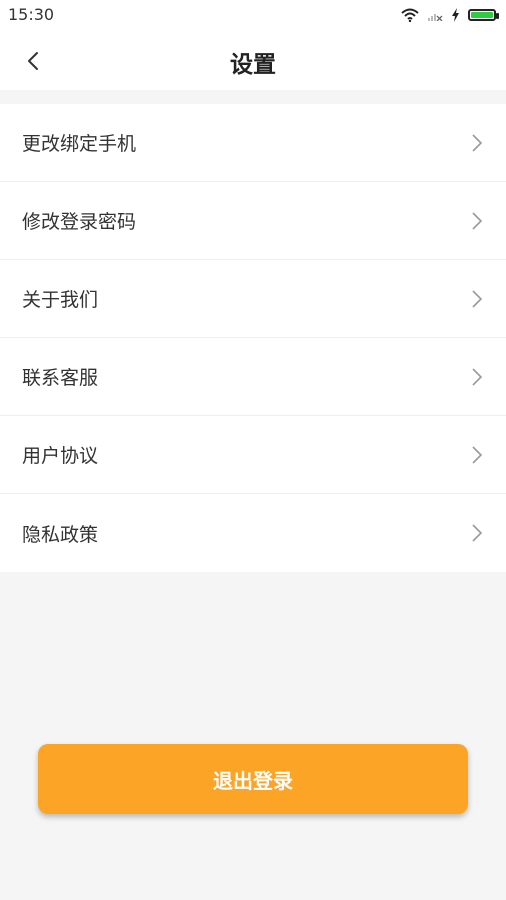  Describe the element at coordinates (60, 378) in the screenshot. I see `menu-item-label: 联系客服` at that location.